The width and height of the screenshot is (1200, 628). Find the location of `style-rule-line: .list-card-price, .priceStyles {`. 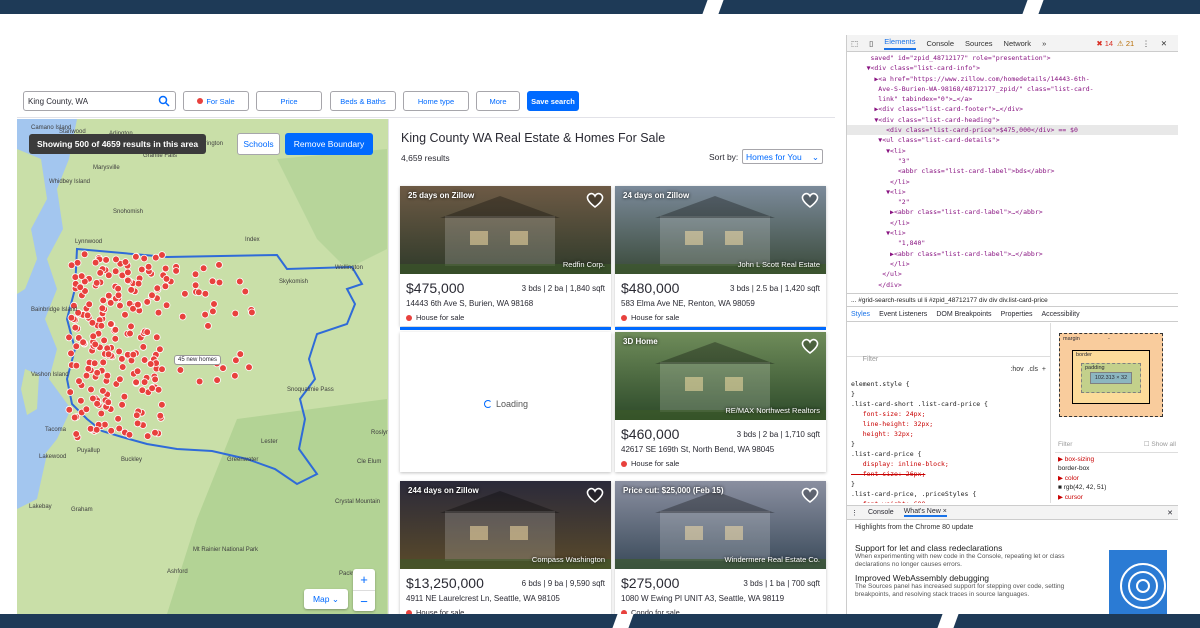

style-rule-line: .list-card-price, .priceStyles { is located at coordinates (948, 494).